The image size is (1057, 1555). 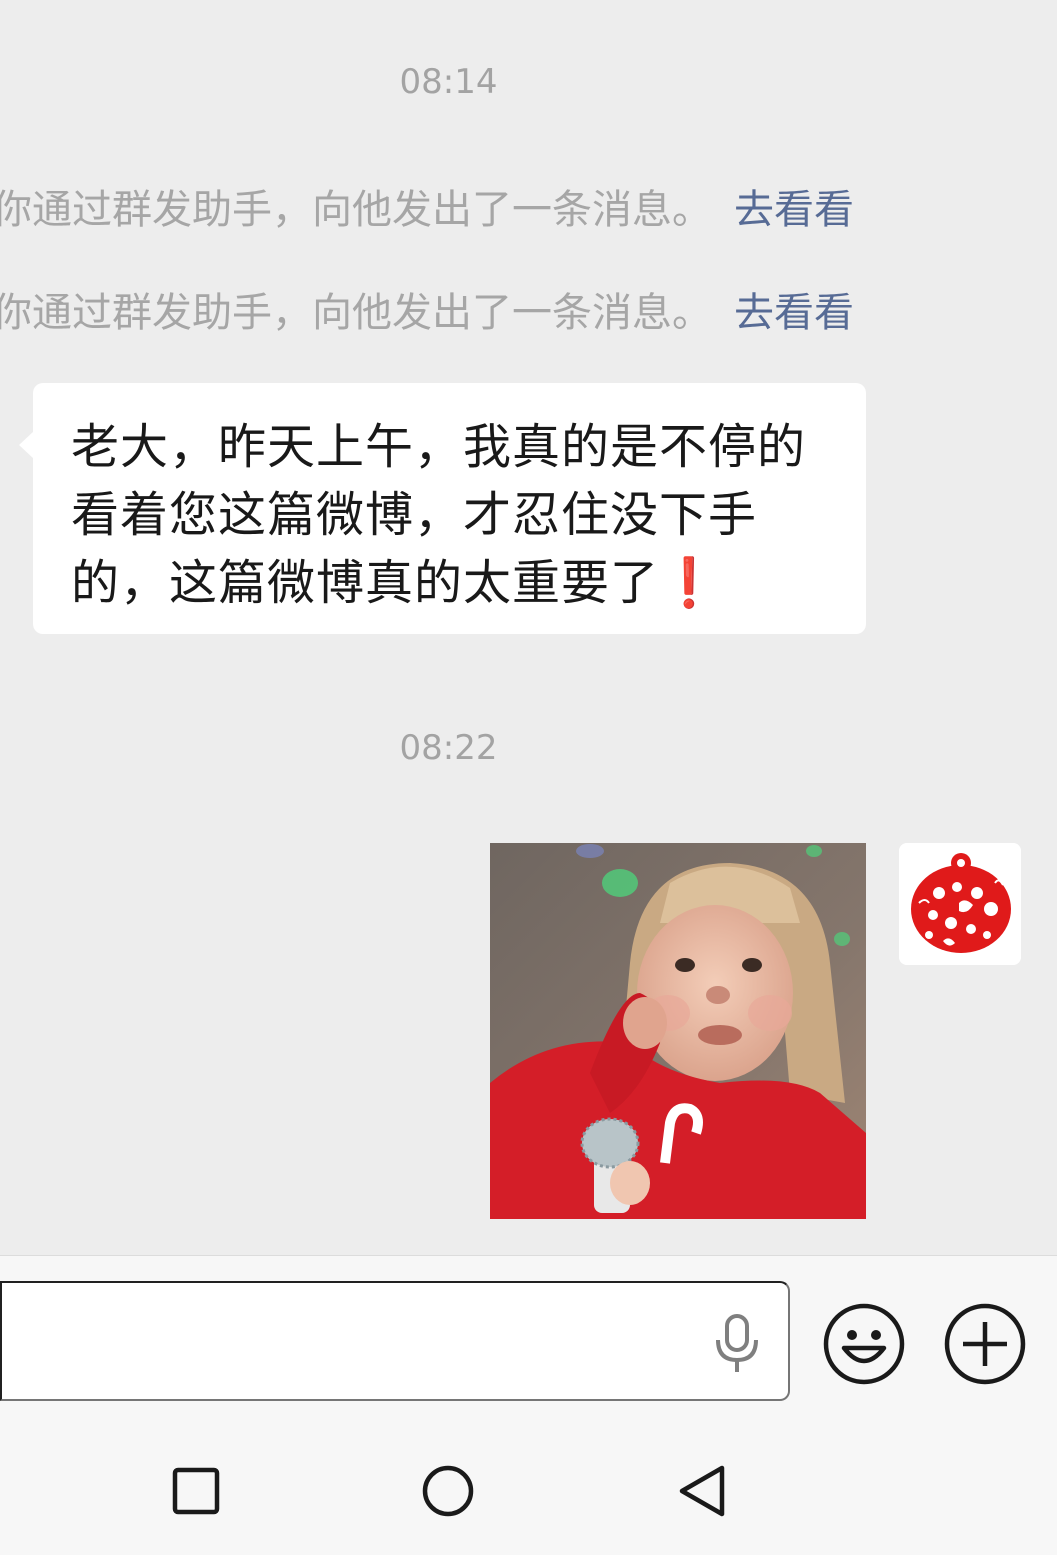 I want to click on sticker-girl-with-microphone-image, so click(x=678, y=1031).